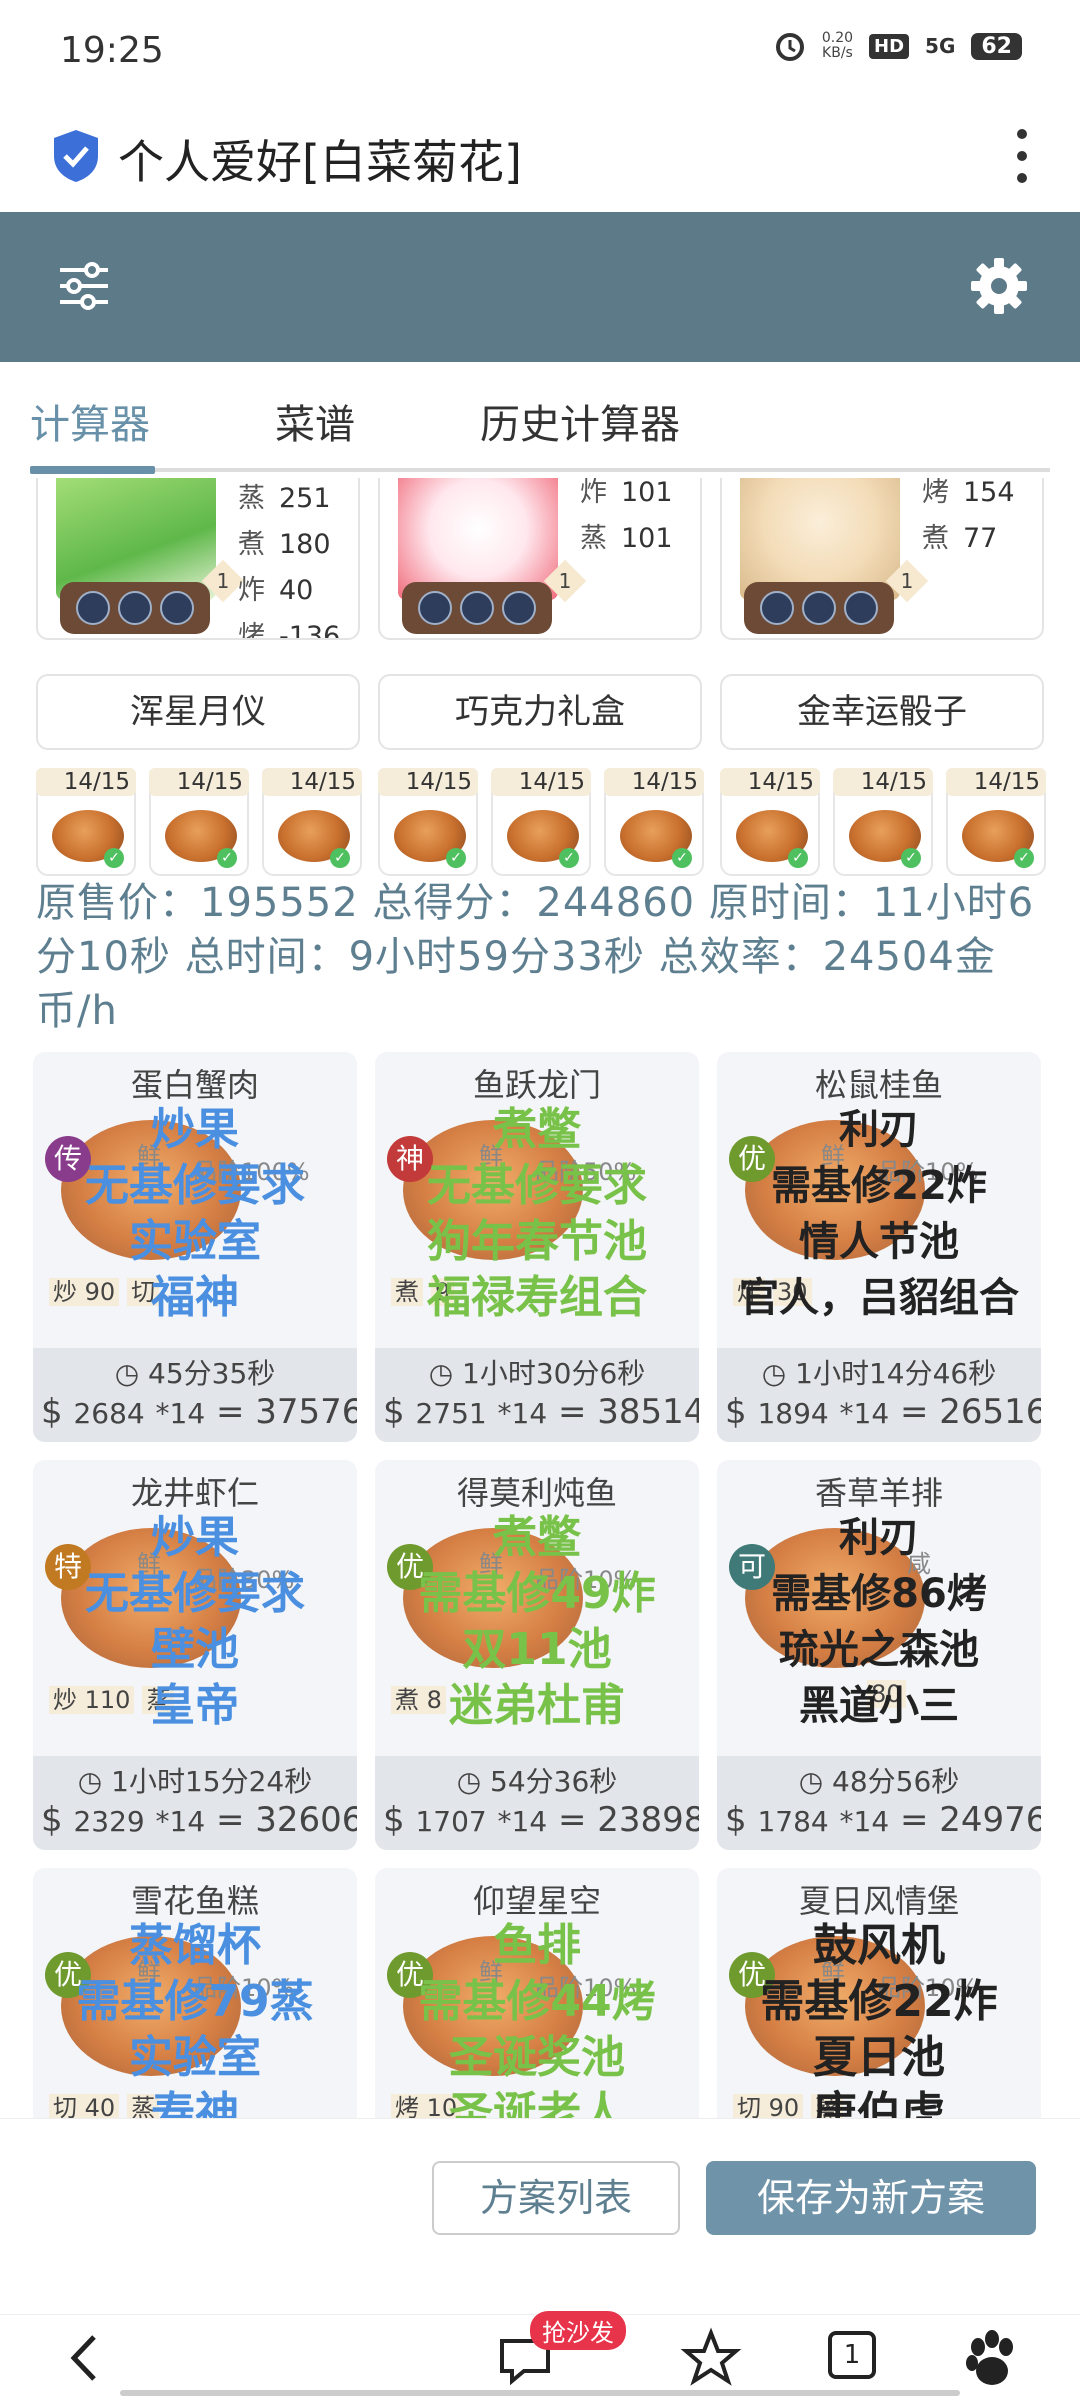 The image size is (1080, 2400). I want to click on dish-annotation: 鱼排 需基修44烤 圣诞奖池 圣诞老人, so click(537, 2019).